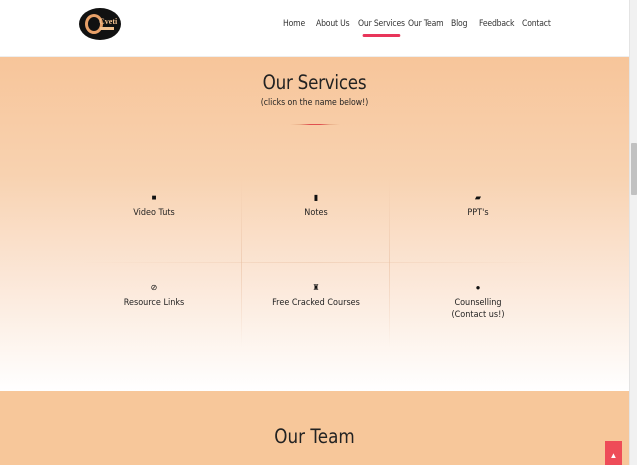 The height and width of the screenshot is (465, 637). I want to click on mobile-icon: ▮, so click(316, 197).